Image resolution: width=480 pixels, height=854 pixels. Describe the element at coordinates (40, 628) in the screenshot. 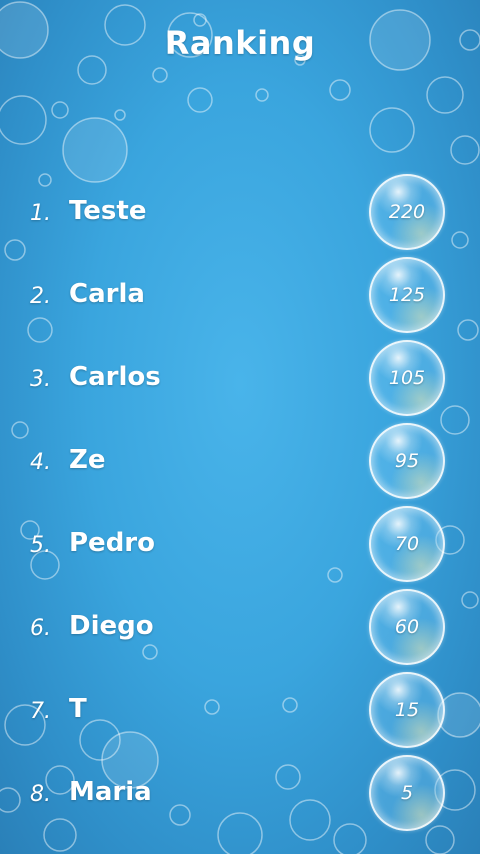

I see `rank-number: 6.` at that location.